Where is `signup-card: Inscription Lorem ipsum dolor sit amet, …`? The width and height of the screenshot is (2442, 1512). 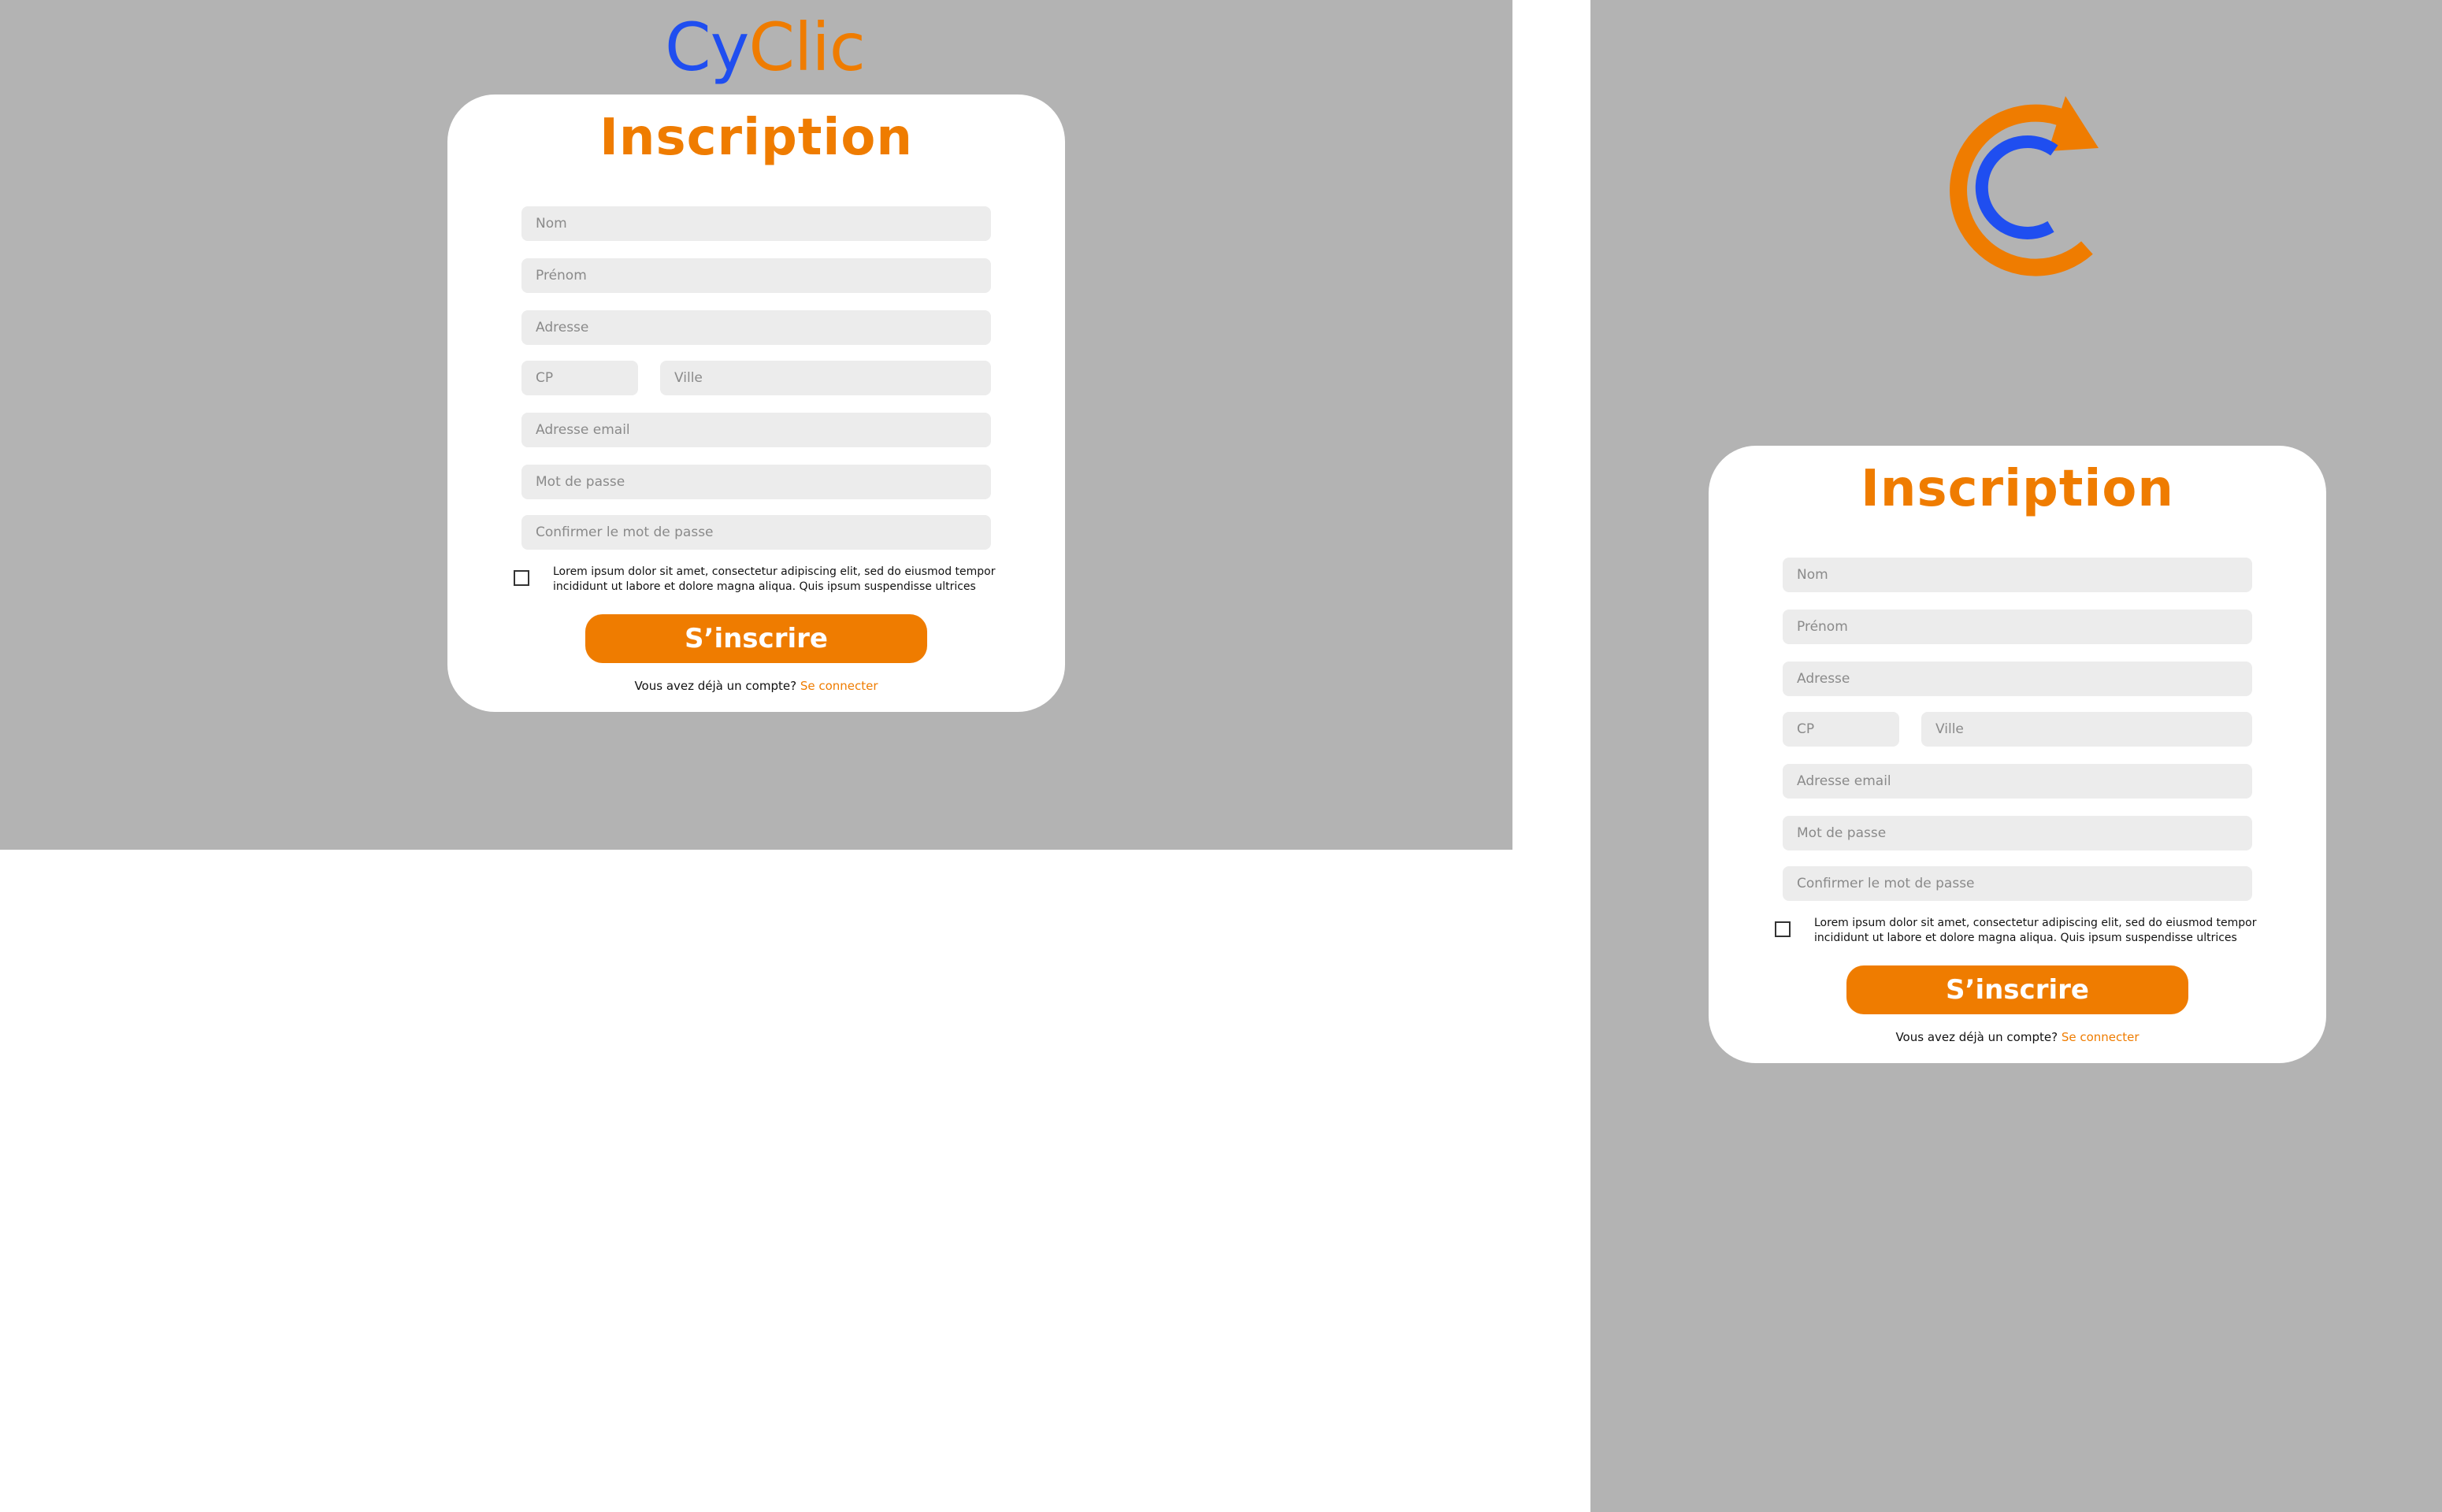
signup-card: Inscription Lorem ipsum dolor sit amet, … is located at coordinates (756, 403).